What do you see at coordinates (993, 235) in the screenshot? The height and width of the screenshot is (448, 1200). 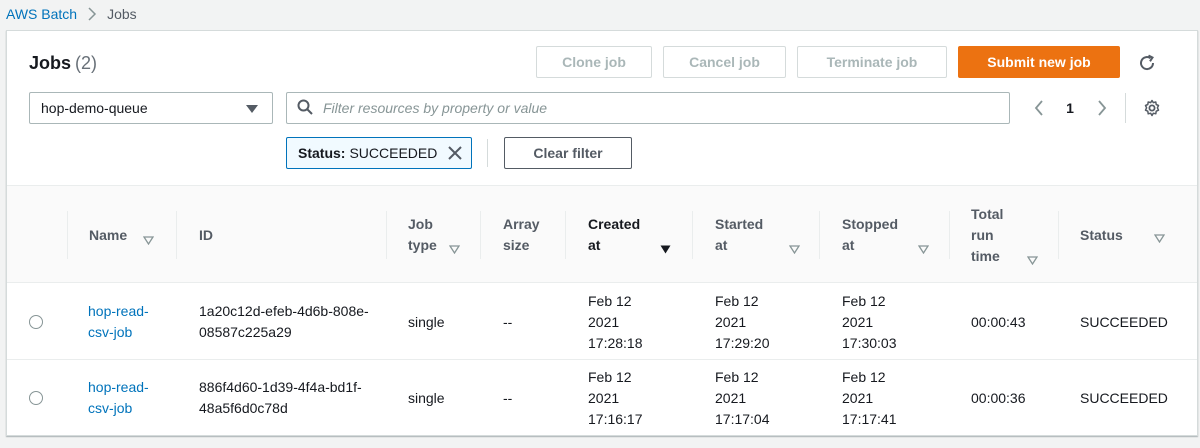 I see `column-header-total-run-time: Total run time` at bounding box center [993, 235].